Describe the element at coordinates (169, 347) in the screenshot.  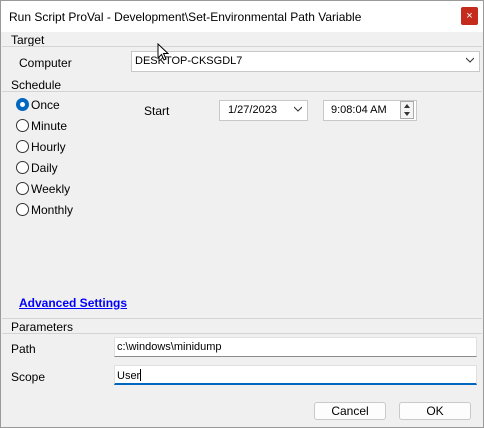
I see `path-value: c:\windows\minidump` at that location.